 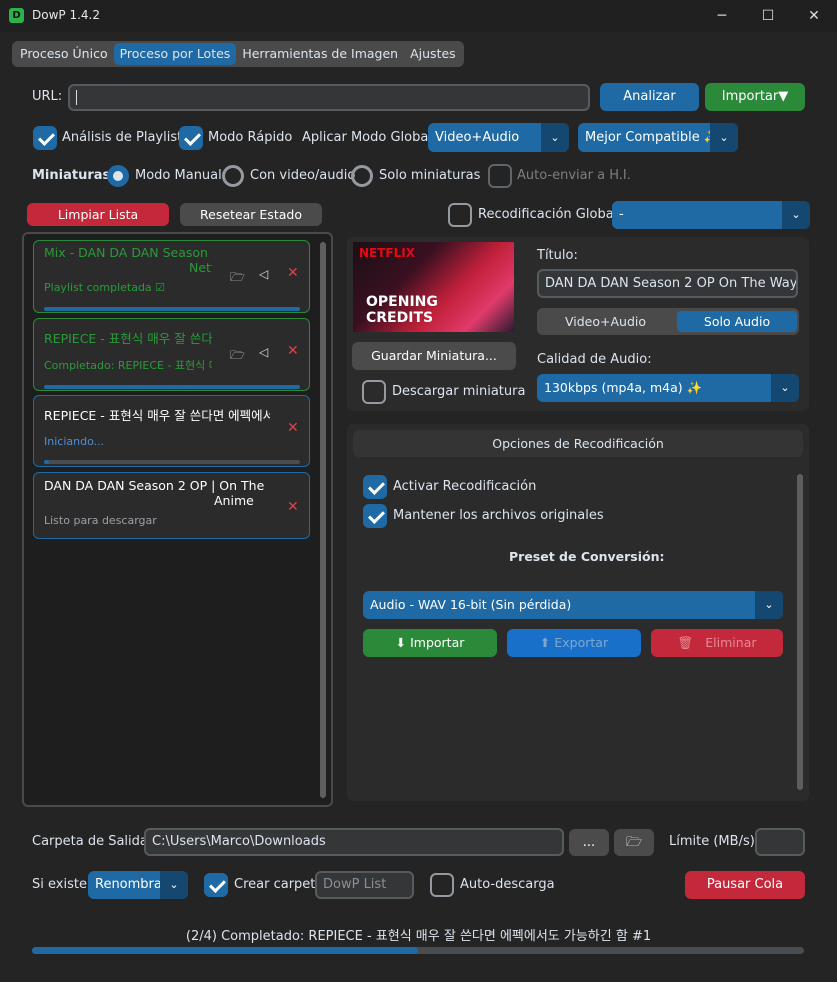 What do you see at coordinates (800, 632) in the screenshot?
I see `recode-scrollbar` at bounding box center [800, 632].